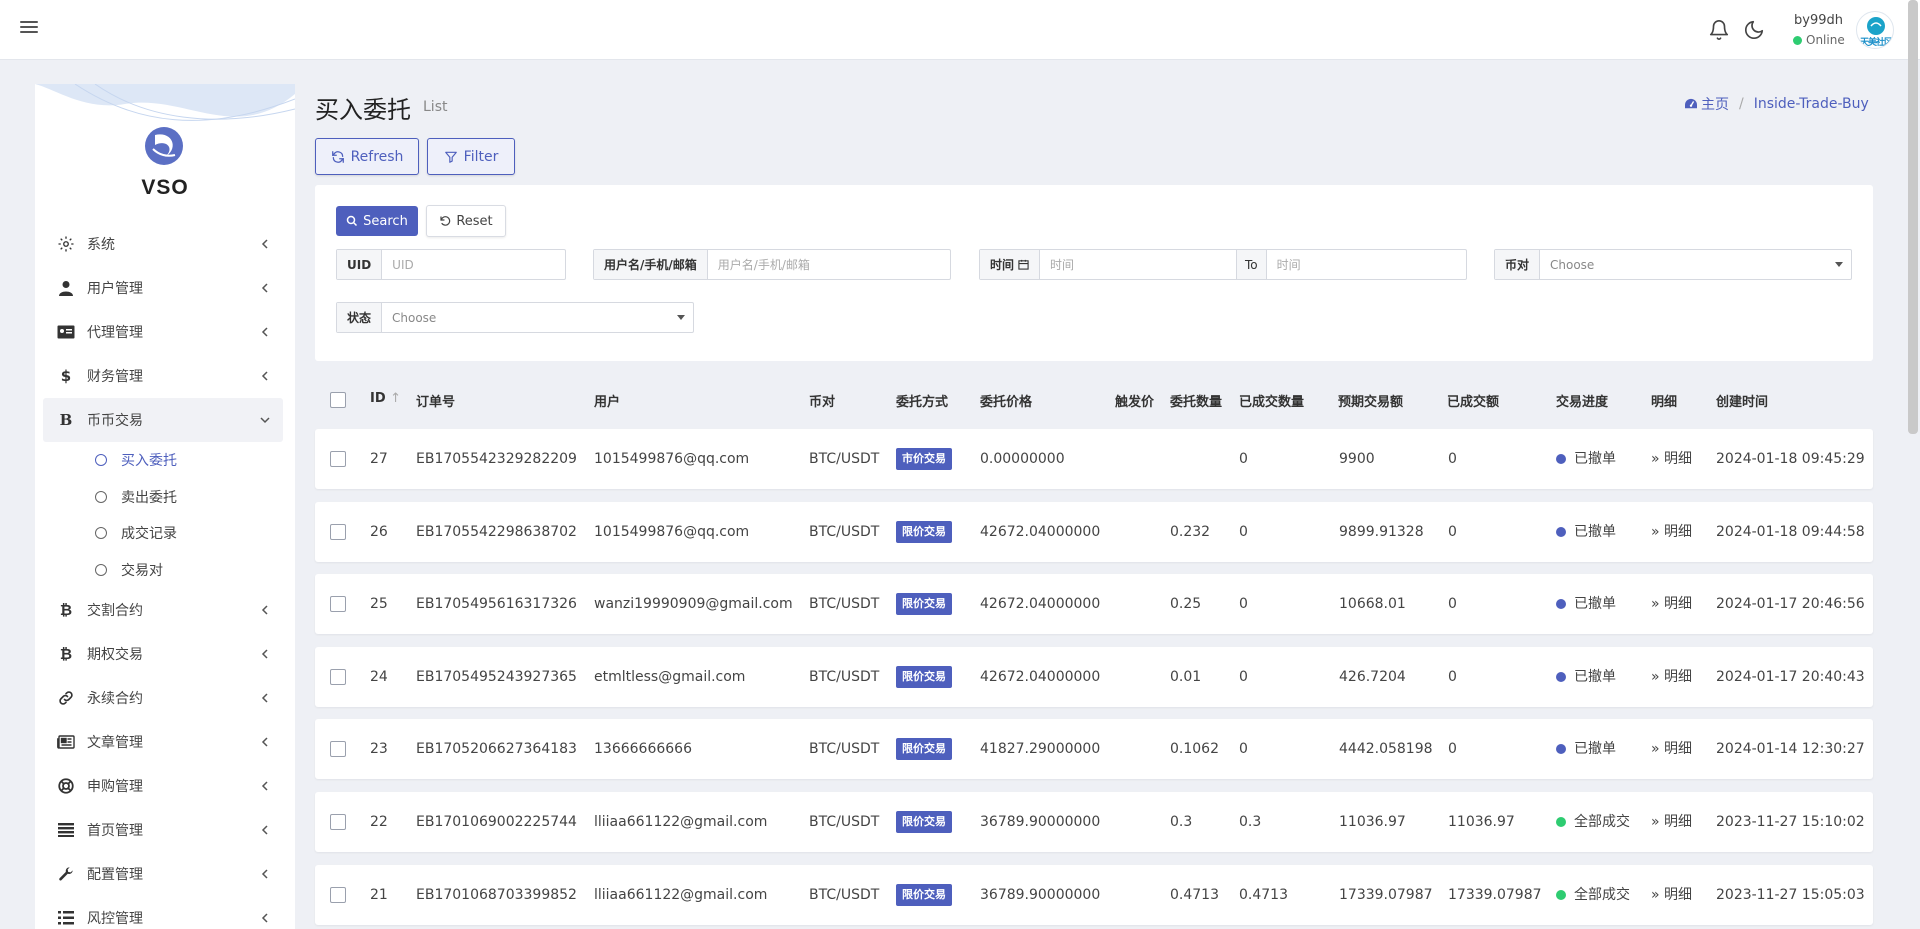 The image size is (1920, 929). I want to click on sidebar-item-options: ₿ 期权交易, so click(163, 654).